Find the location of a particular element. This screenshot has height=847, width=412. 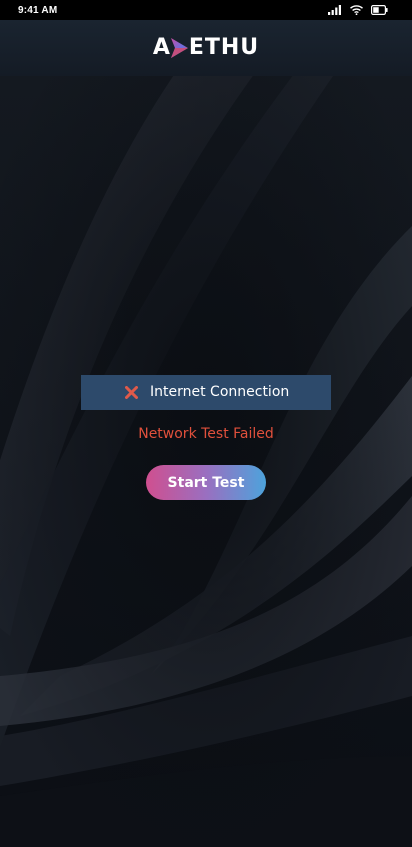

start-test-button: Start Test is located at coordinates (206, 482).